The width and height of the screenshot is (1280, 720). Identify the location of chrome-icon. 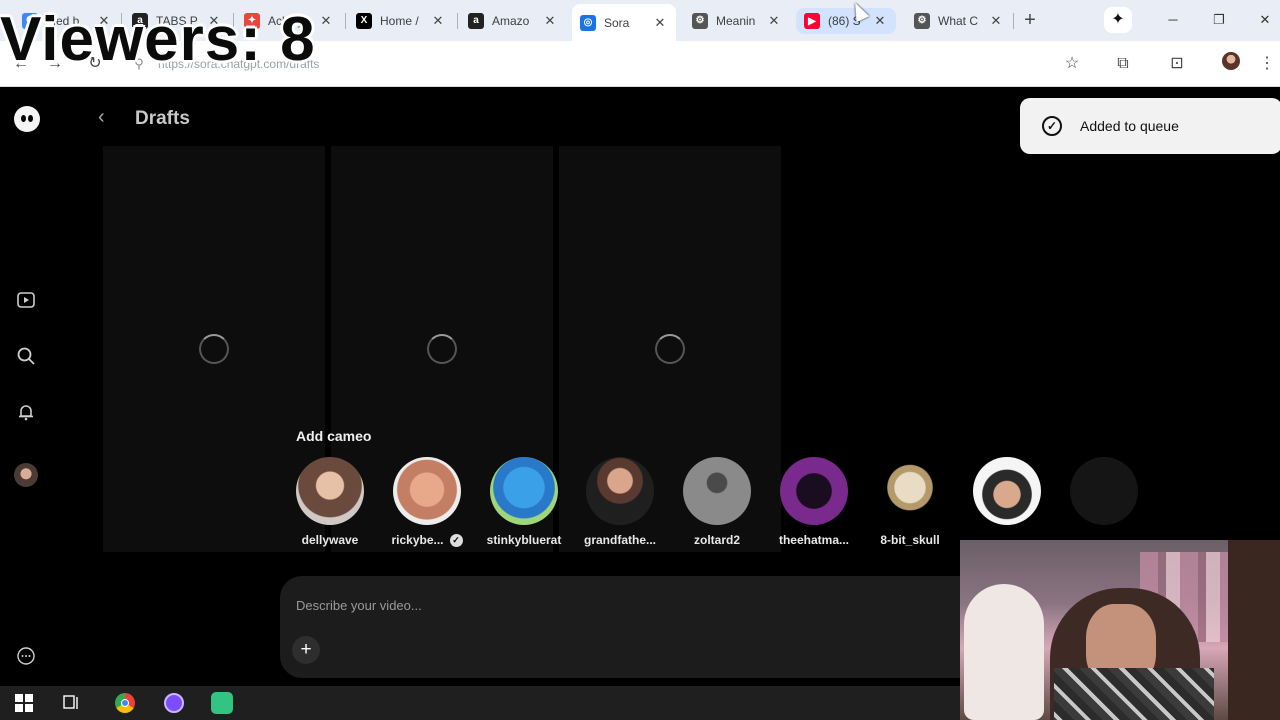
(125, 703).